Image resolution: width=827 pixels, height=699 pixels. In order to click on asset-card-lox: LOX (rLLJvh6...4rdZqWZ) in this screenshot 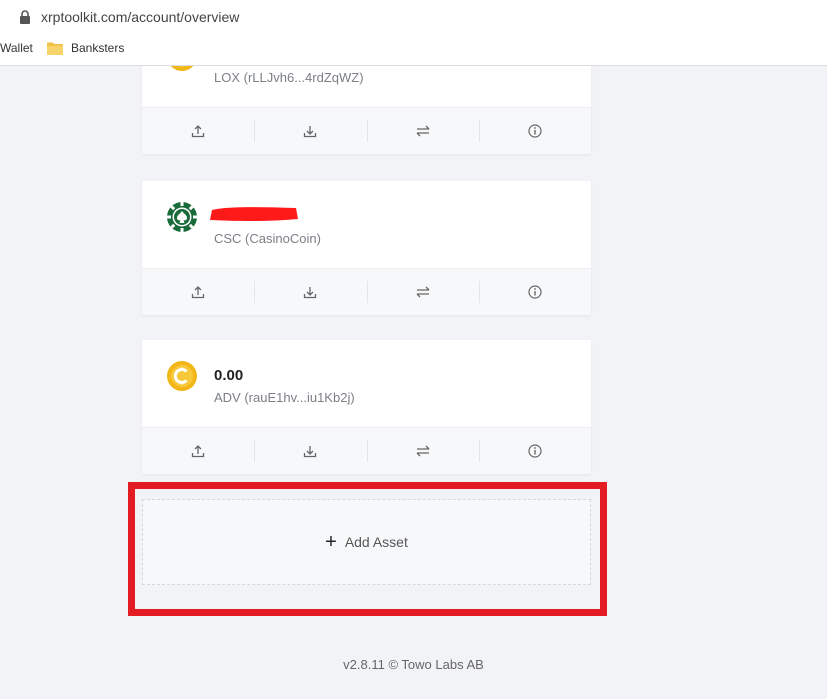, I will do `click(366, 110)`.